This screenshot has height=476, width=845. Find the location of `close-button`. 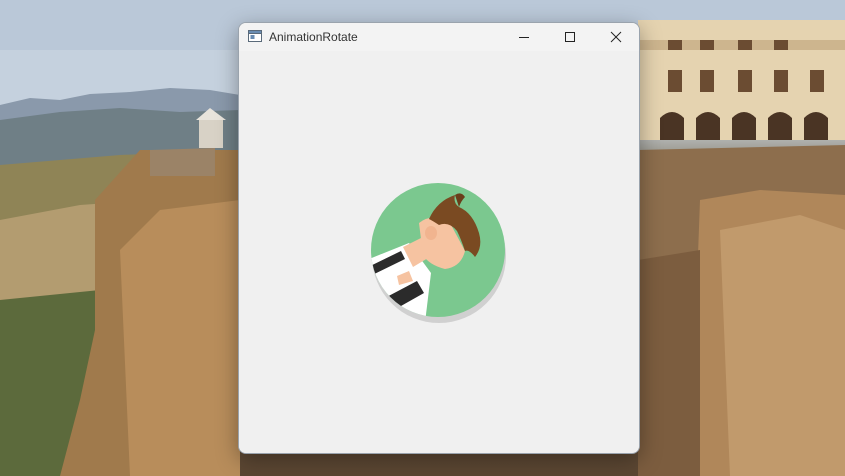

close-button is located at coordinates (616, 37).